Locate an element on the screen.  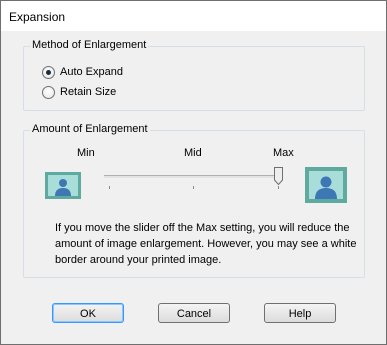
amount-group-legend: Amount of Enlargement is located at coordinates (90, 129).